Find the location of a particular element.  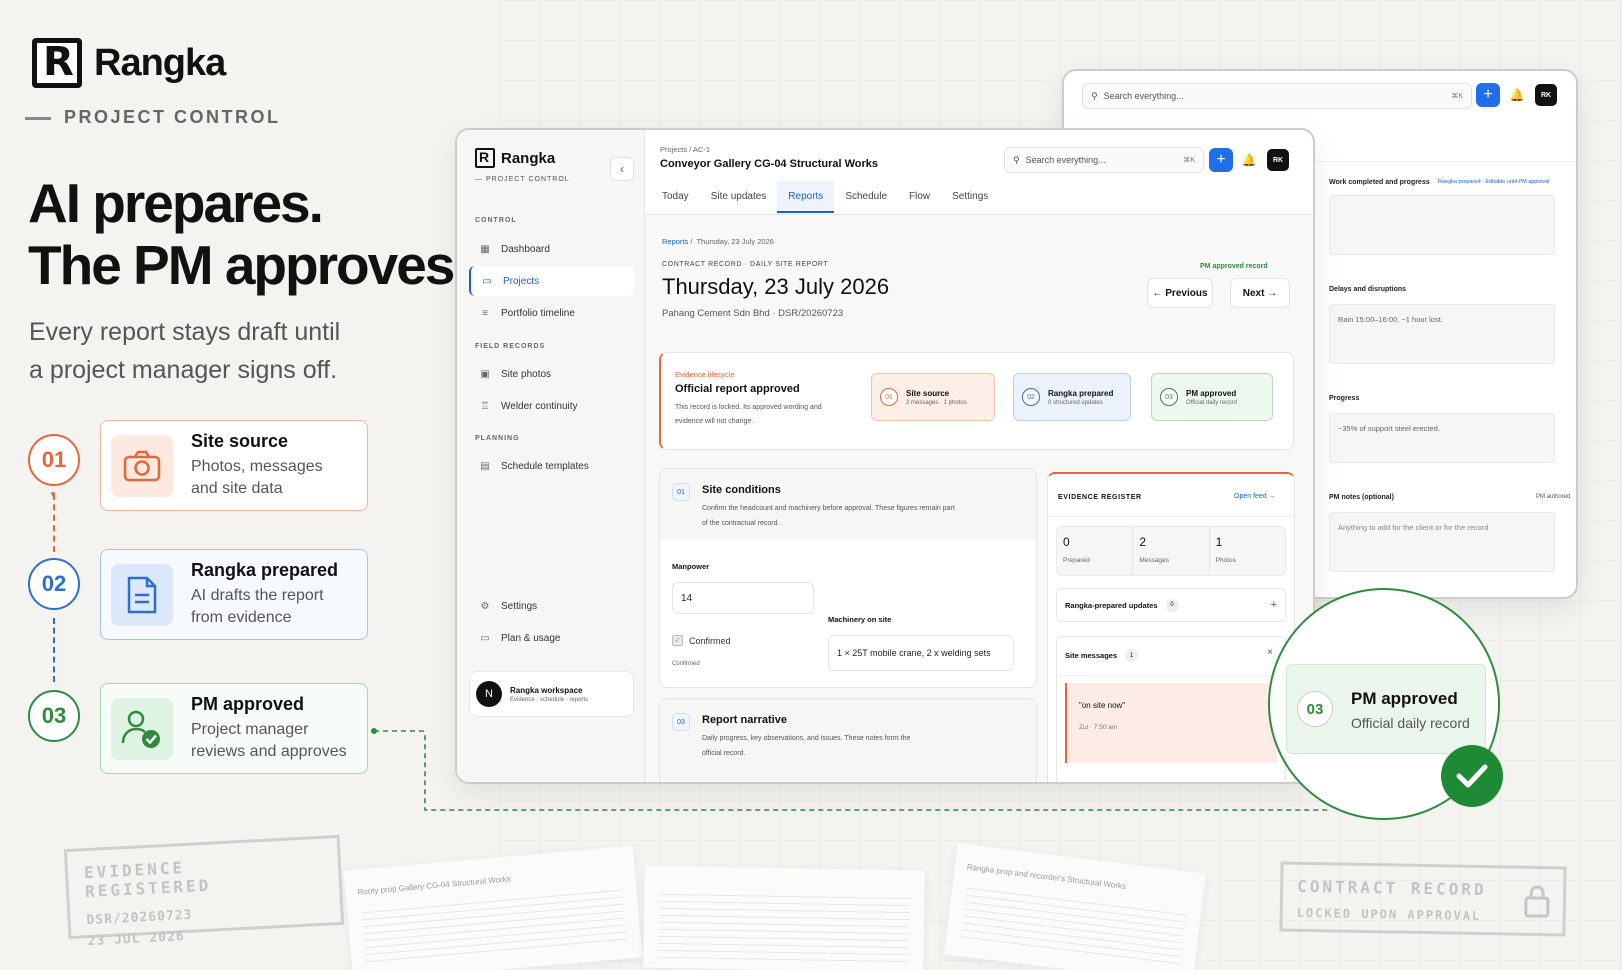

plus-icon: + is located at coordinates (1274, 605).